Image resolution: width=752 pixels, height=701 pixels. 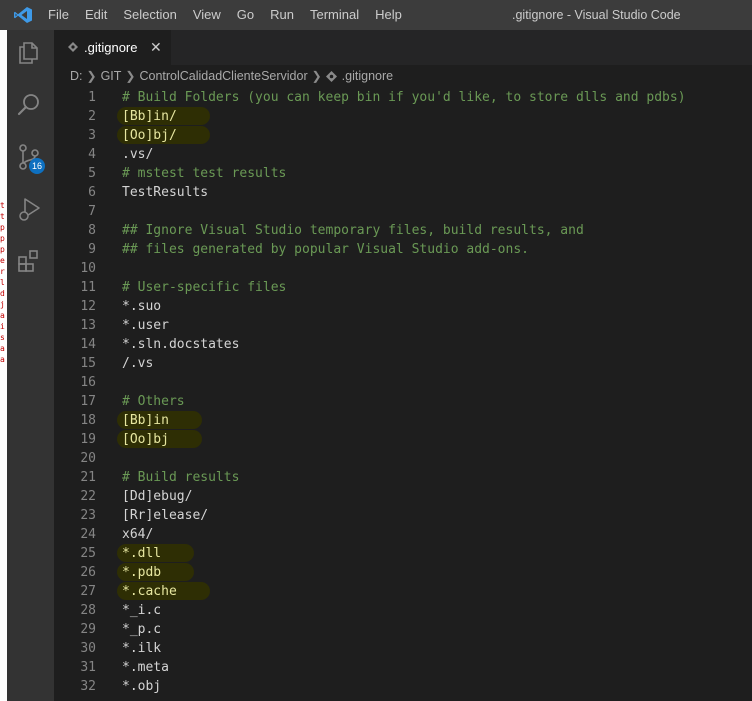 I want to click on line-number: 7, so click(x=92, y=211).